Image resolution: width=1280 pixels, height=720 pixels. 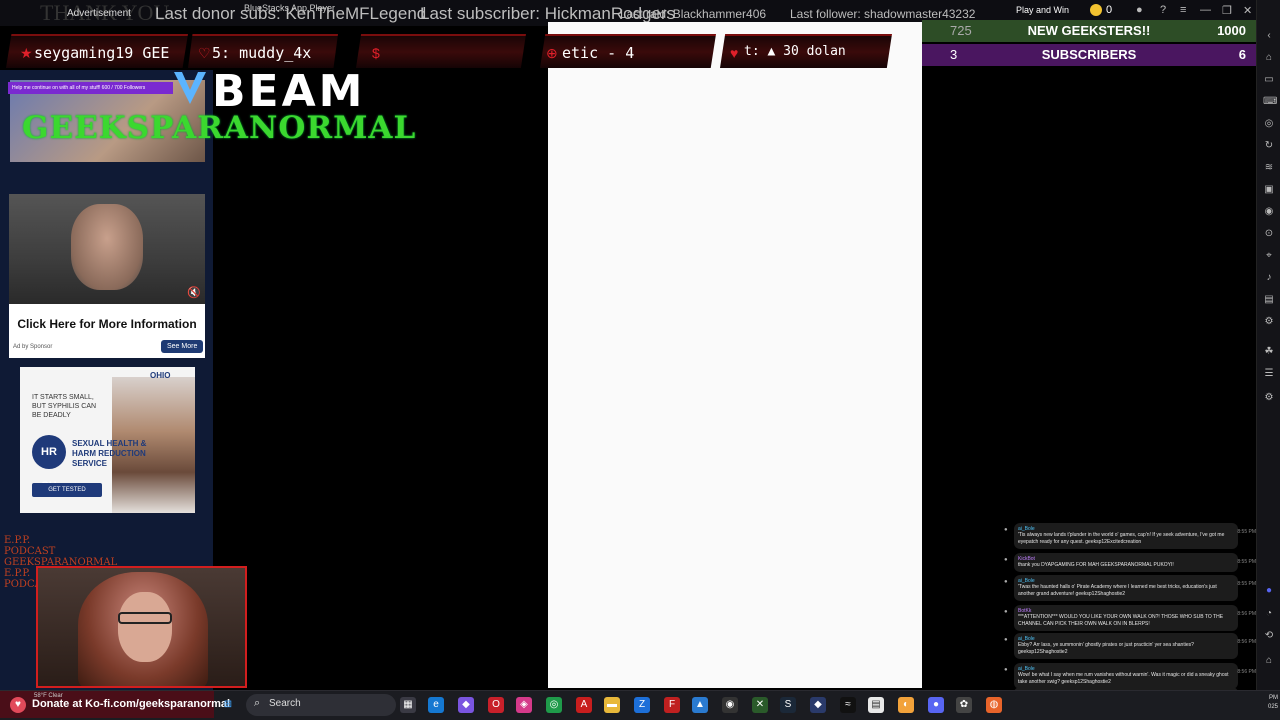 What do you see at coordinates (145, 618) in the screenshot?
I see `streamer-glasses` at bounding box center [145, 618].